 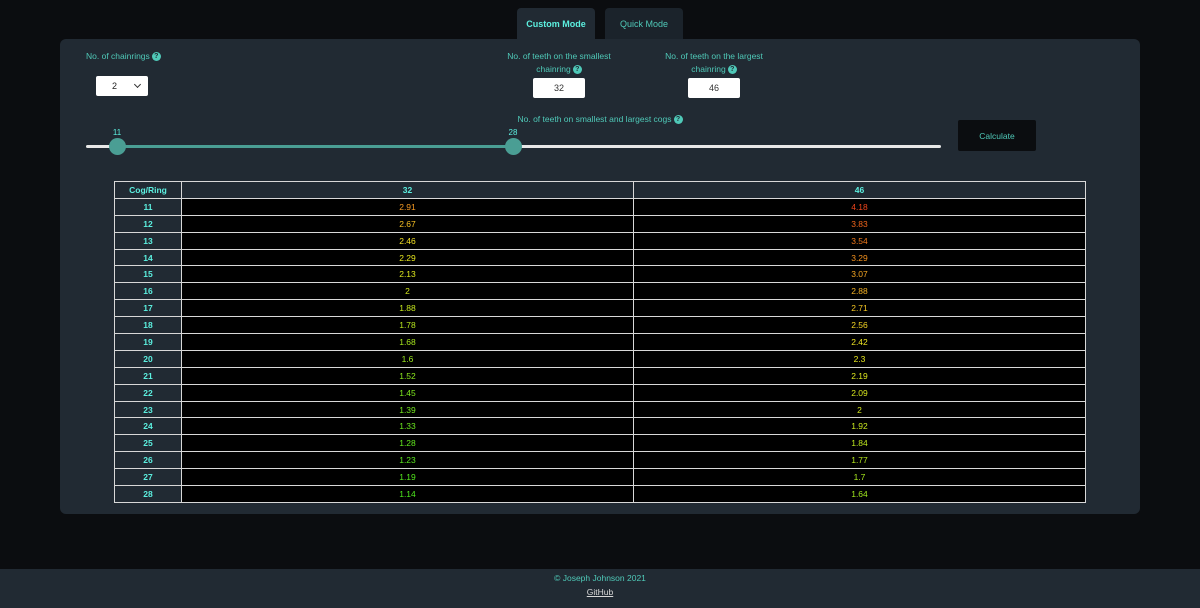 I want to click on ratio-cell: 4.18, so click(x=859, y=206).